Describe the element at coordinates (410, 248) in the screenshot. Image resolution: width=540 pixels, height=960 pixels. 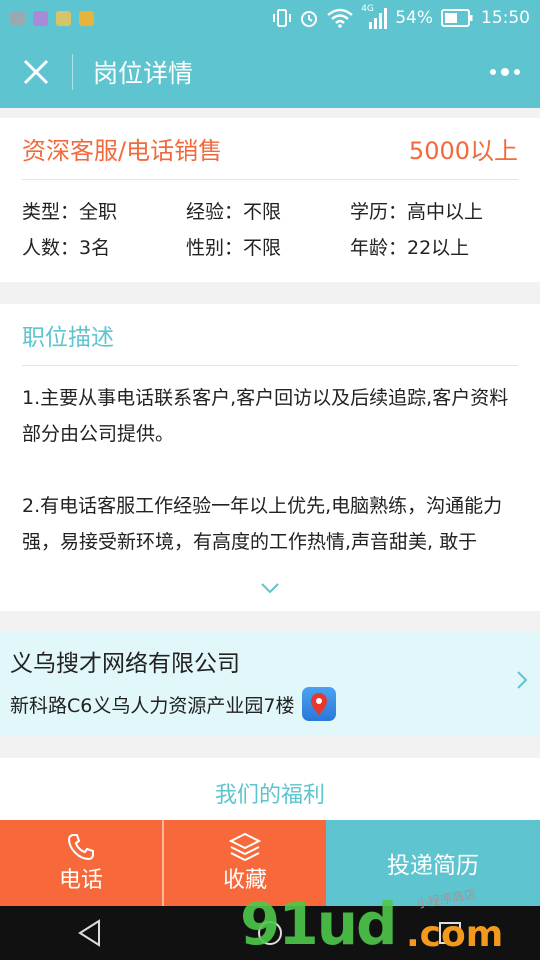
I see `info-age: 年龄：22以上` at that location.